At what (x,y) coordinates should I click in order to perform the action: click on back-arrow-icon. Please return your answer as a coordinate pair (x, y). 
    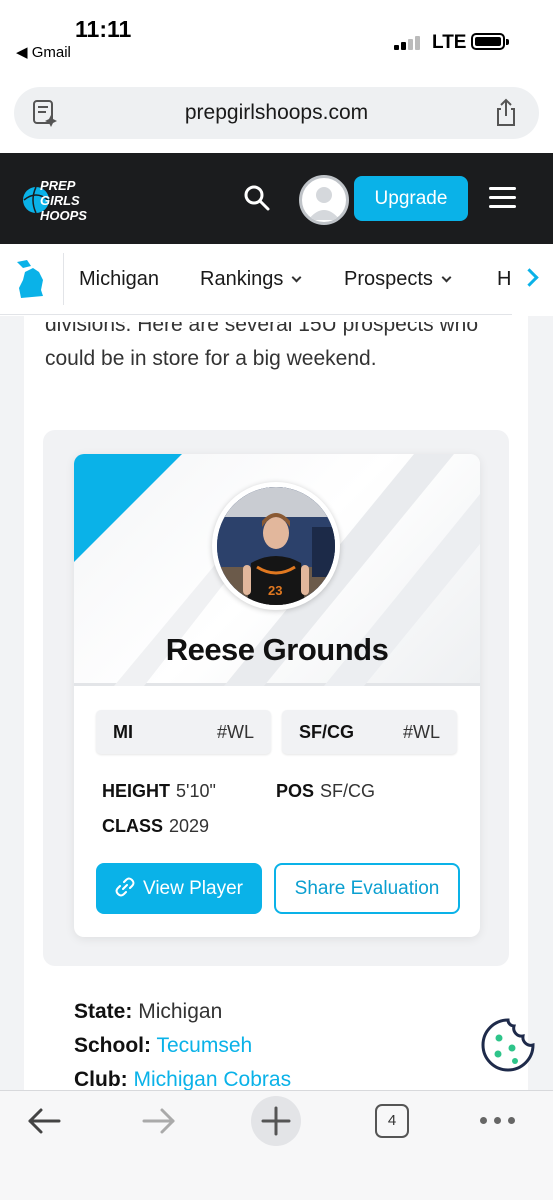
    Looking at the image, I should click on (44, 1121).